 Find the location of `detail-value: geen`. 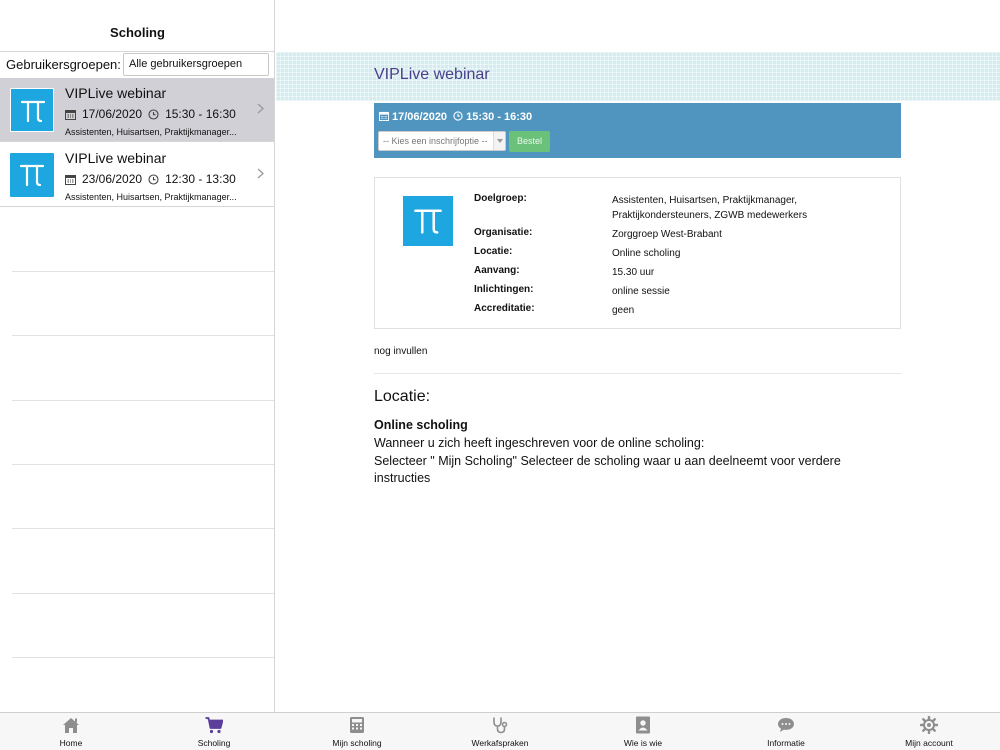

detail-value: geen is located at coordinates (623, 310).